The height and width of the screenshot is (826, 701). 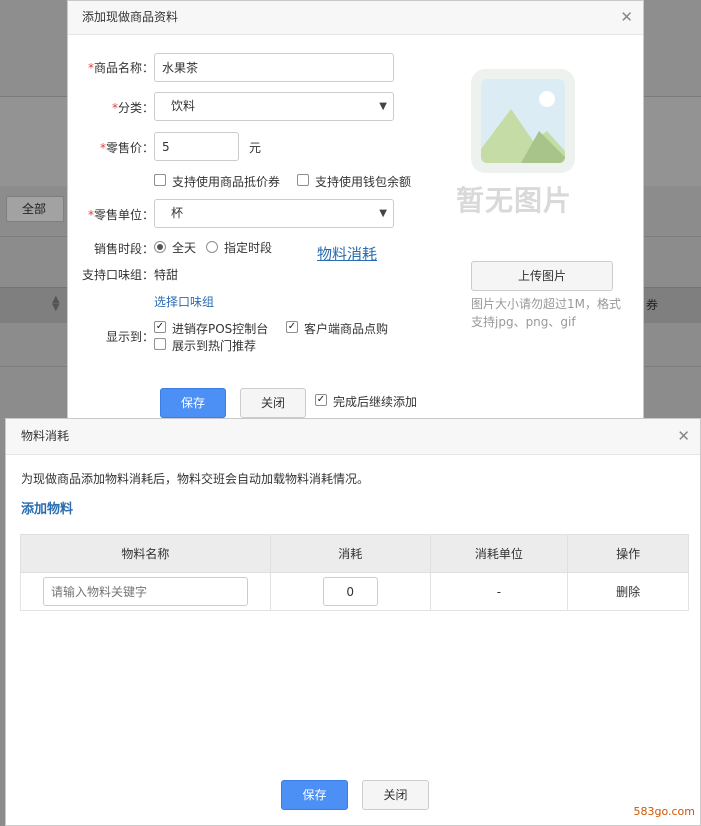 What do you see at coordinates (35, 209) in the screenshot?
I see `filter-select: 全部` at bounding box center [35, 209].